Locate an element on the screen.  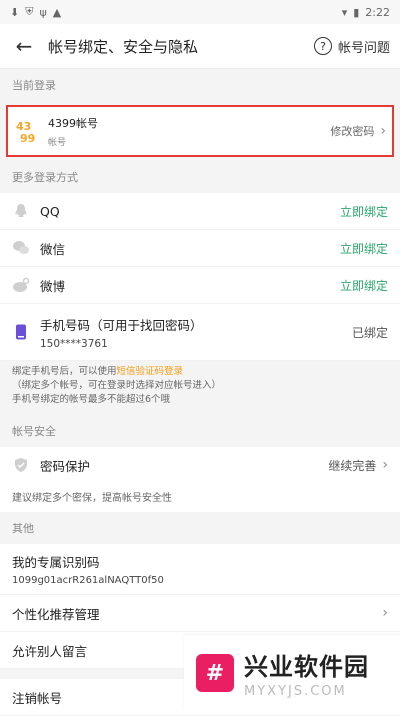
phone-binding-row: 手机号码（可用于找回密码） 150****3761 已绑定 is located at coordinates (200, 332).